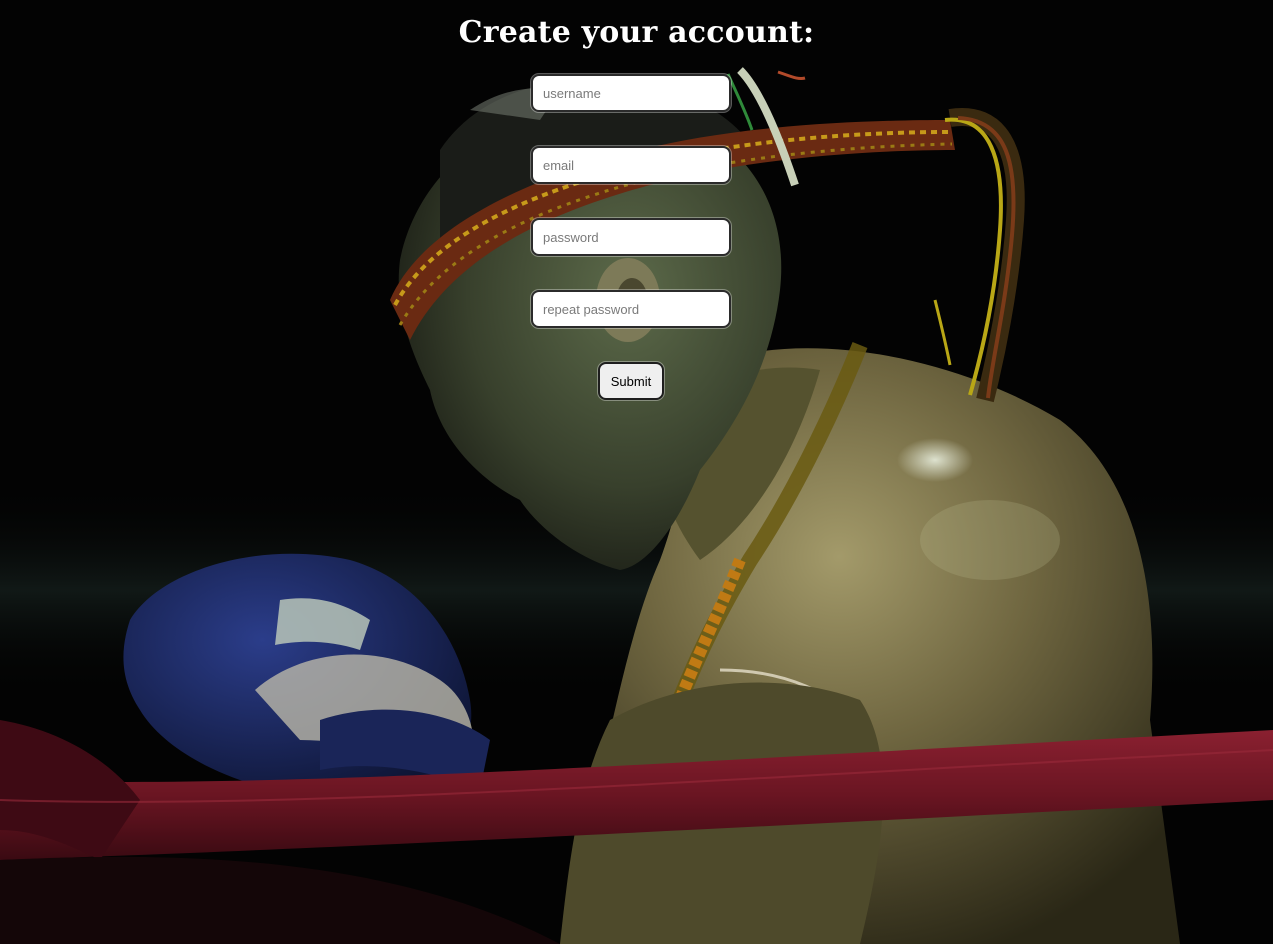 Image resolution: width=1273 pixels, height=944 pixels. What do you see at coordinates (631, 237) in the screenshot?
I see `password-input` at bounding box center [631, 237].